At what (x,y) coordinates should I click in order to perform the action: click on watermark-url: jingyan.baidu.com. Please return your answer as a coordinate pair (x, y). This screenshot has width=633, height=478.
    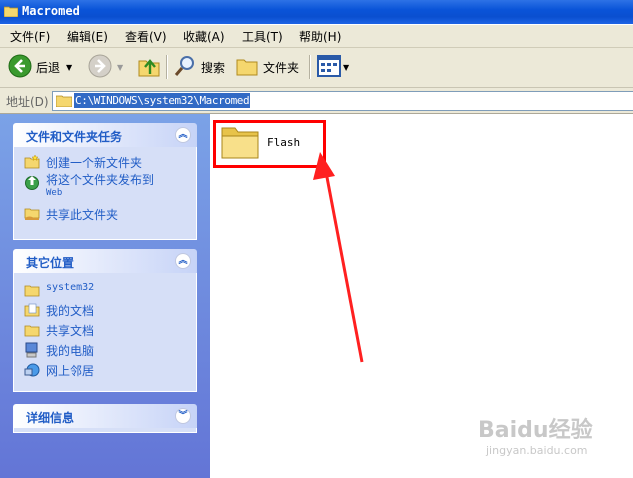
    Looking at the image, I should click on (537, 450).